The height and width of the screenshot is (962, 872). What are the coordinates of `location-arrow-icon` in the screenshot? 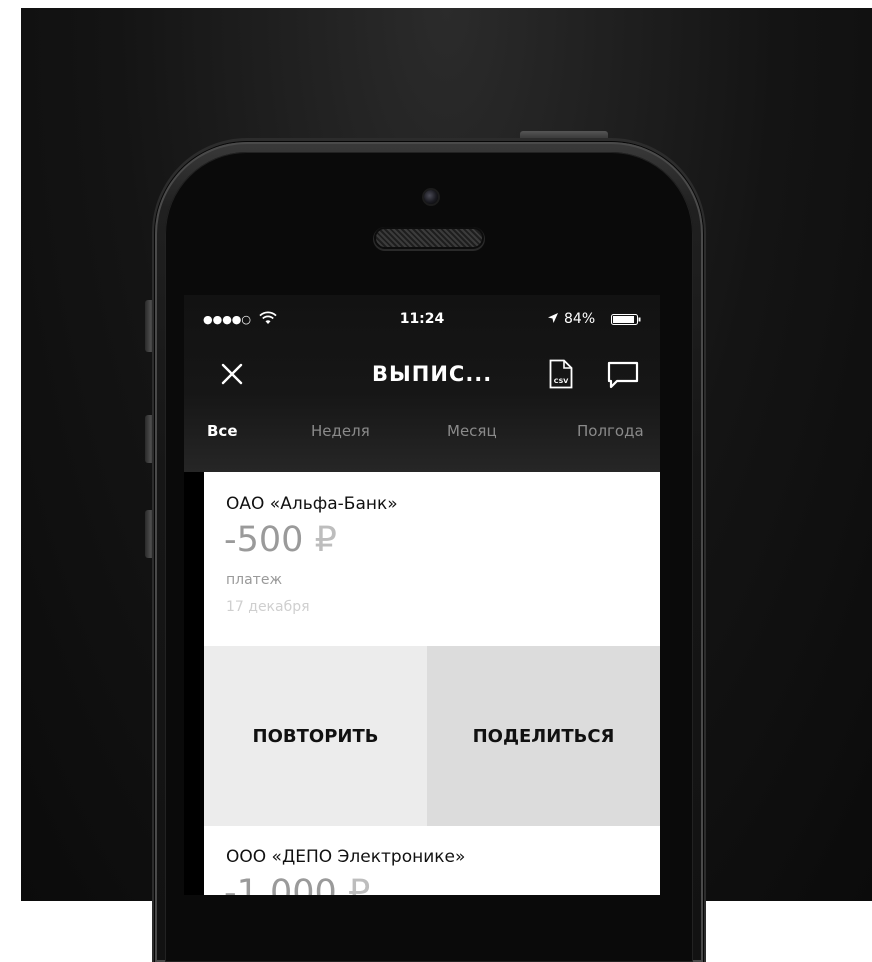 It's located at (553, 318).